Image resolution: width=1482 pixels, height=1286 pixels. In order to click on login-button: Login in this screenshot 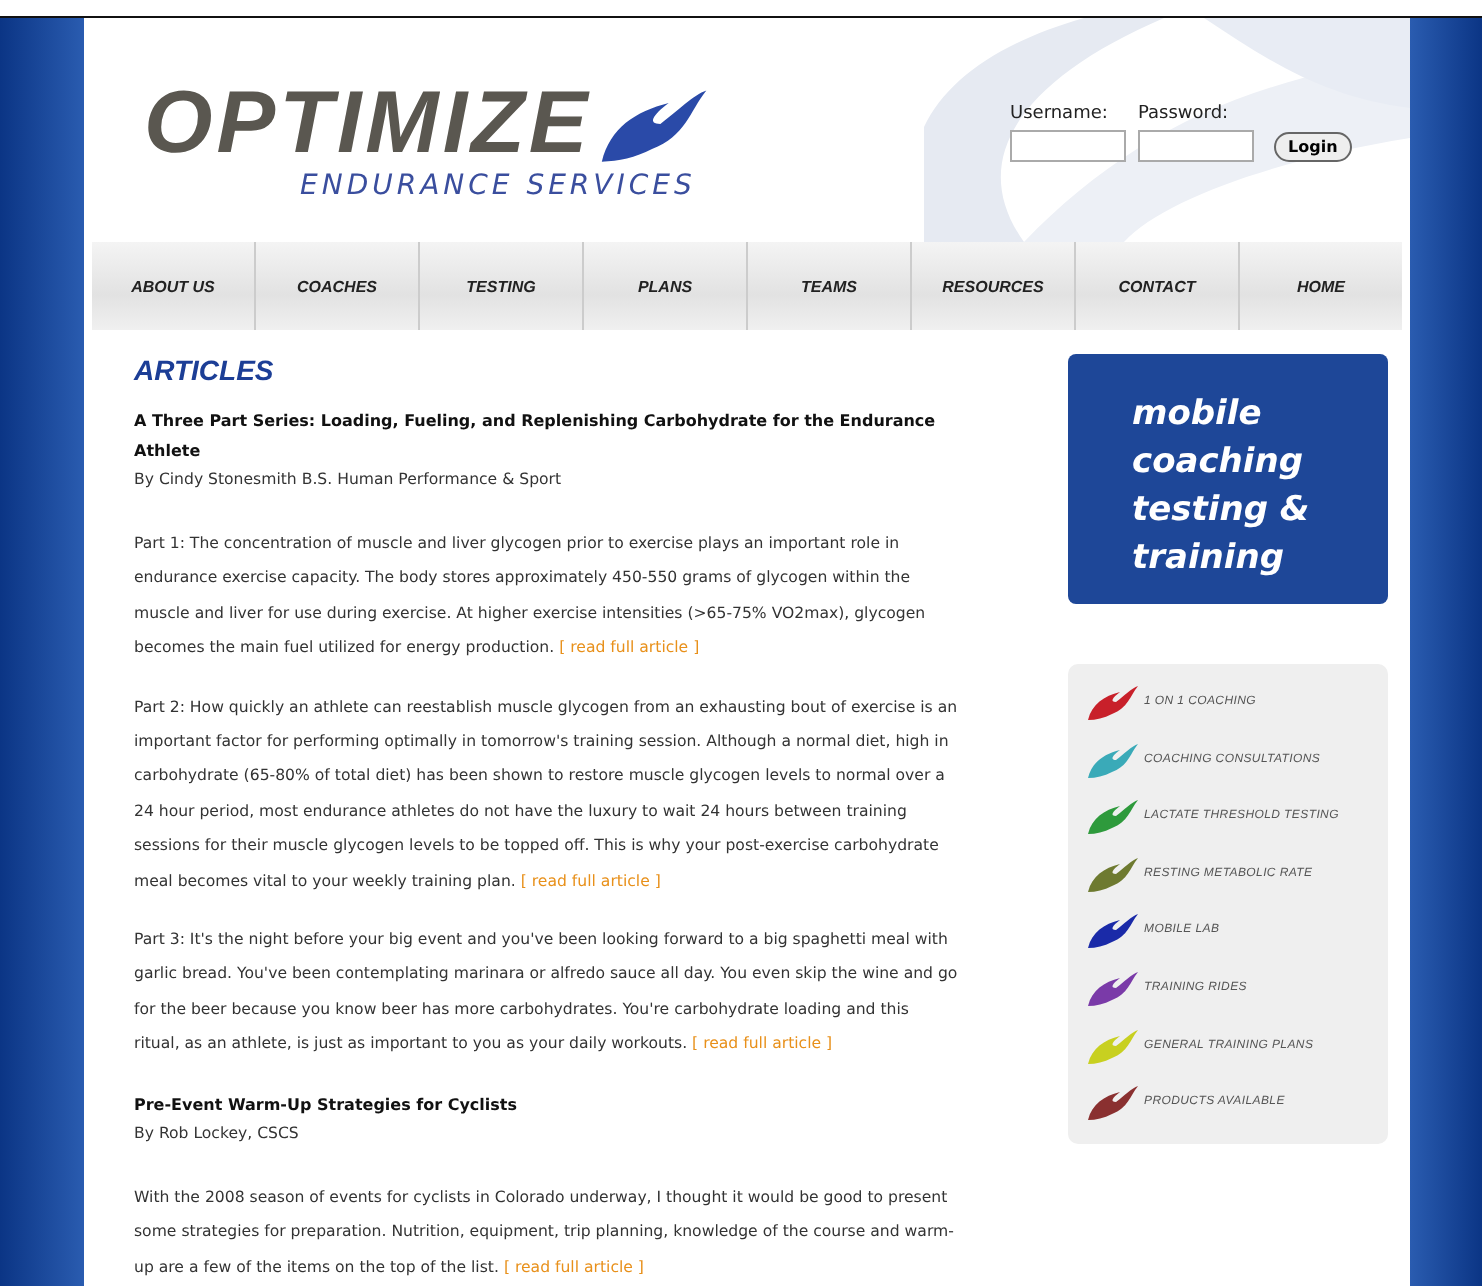, I will do `click(1313, 147)`.